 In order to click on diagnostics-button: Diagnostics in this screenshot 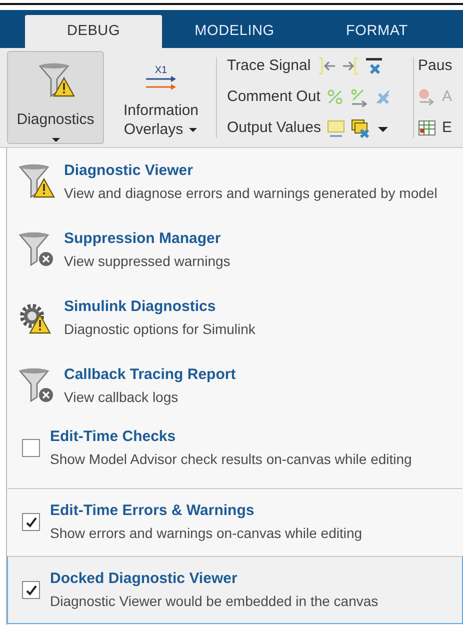, I will do `click(55, 97)`.